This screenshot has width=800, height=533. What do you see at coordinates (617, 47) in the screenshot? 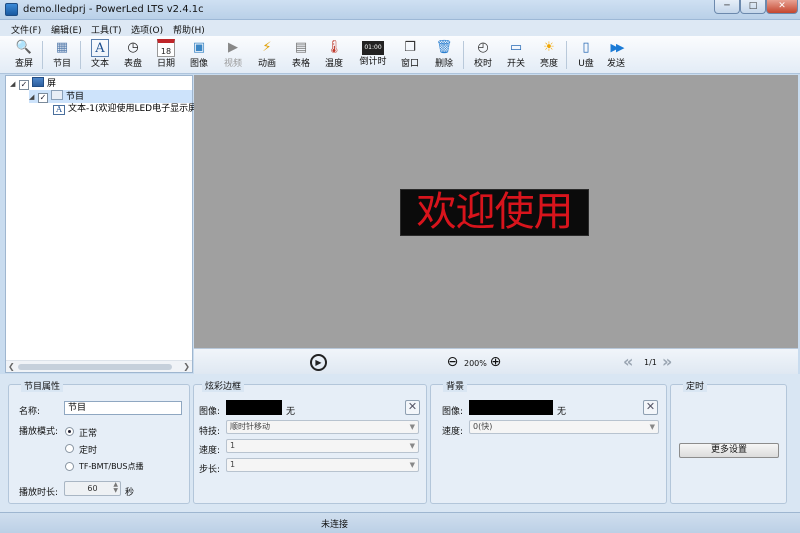
I see `send-icon: ▶▶` at bounding box center [617, 47].